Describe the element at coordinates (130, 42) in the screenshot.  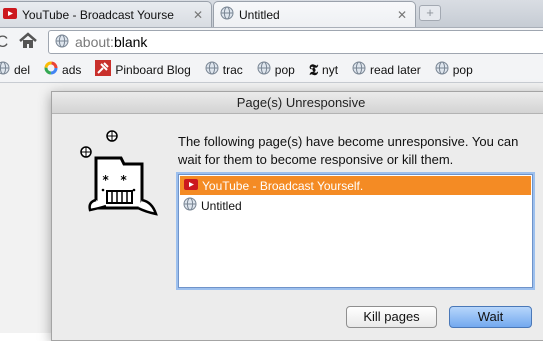
I see `url-rest: blank` at that location.